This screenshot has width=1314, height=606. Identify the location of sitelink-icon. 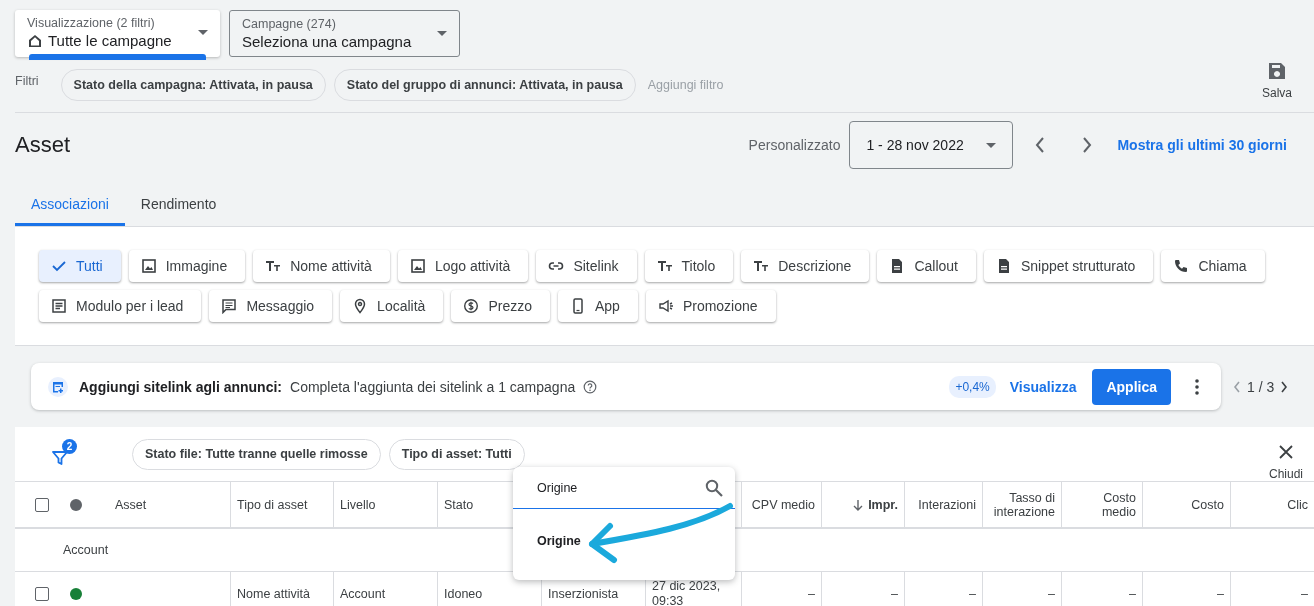
(58, 386).